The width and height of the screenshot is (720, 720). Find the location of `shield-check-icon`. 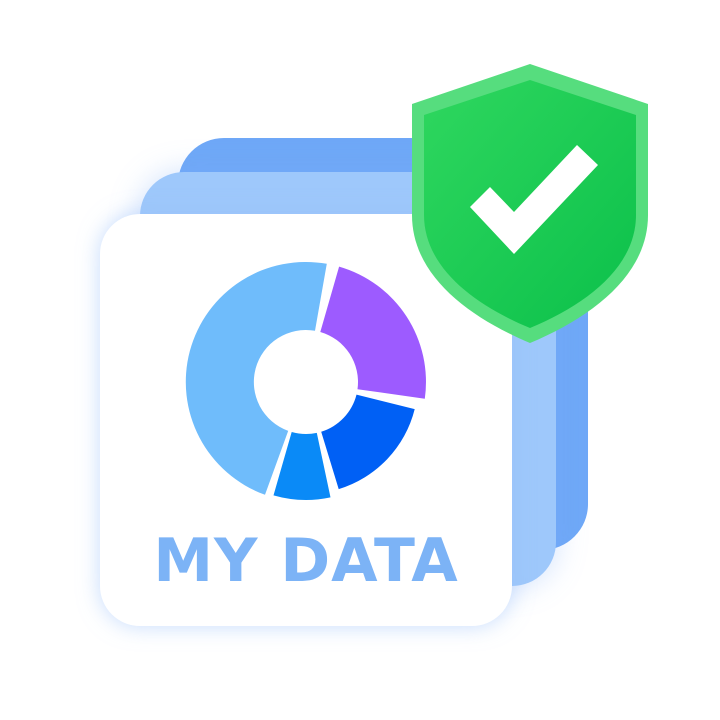

shield-check-icon is located at coordinates (530, 203).